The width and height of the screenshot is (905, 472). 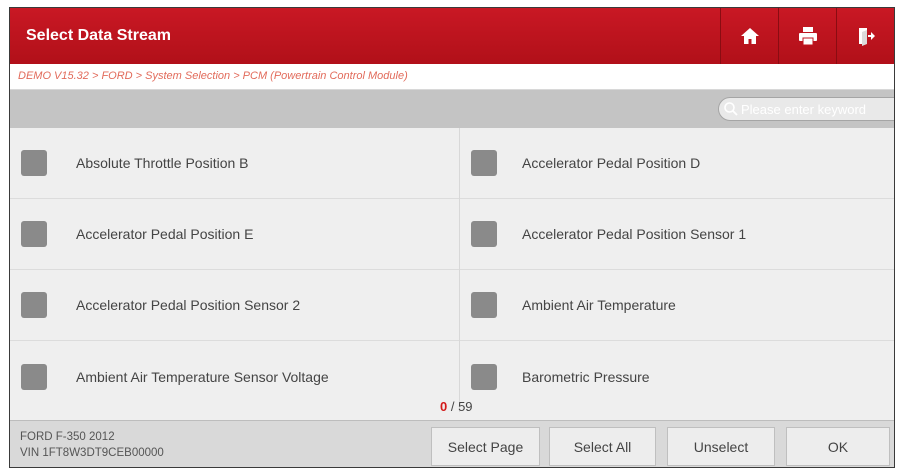 What do you see at coordinates (459, 270) in the screenshot?
I see `column-divider` at bounding box center [459, 270].